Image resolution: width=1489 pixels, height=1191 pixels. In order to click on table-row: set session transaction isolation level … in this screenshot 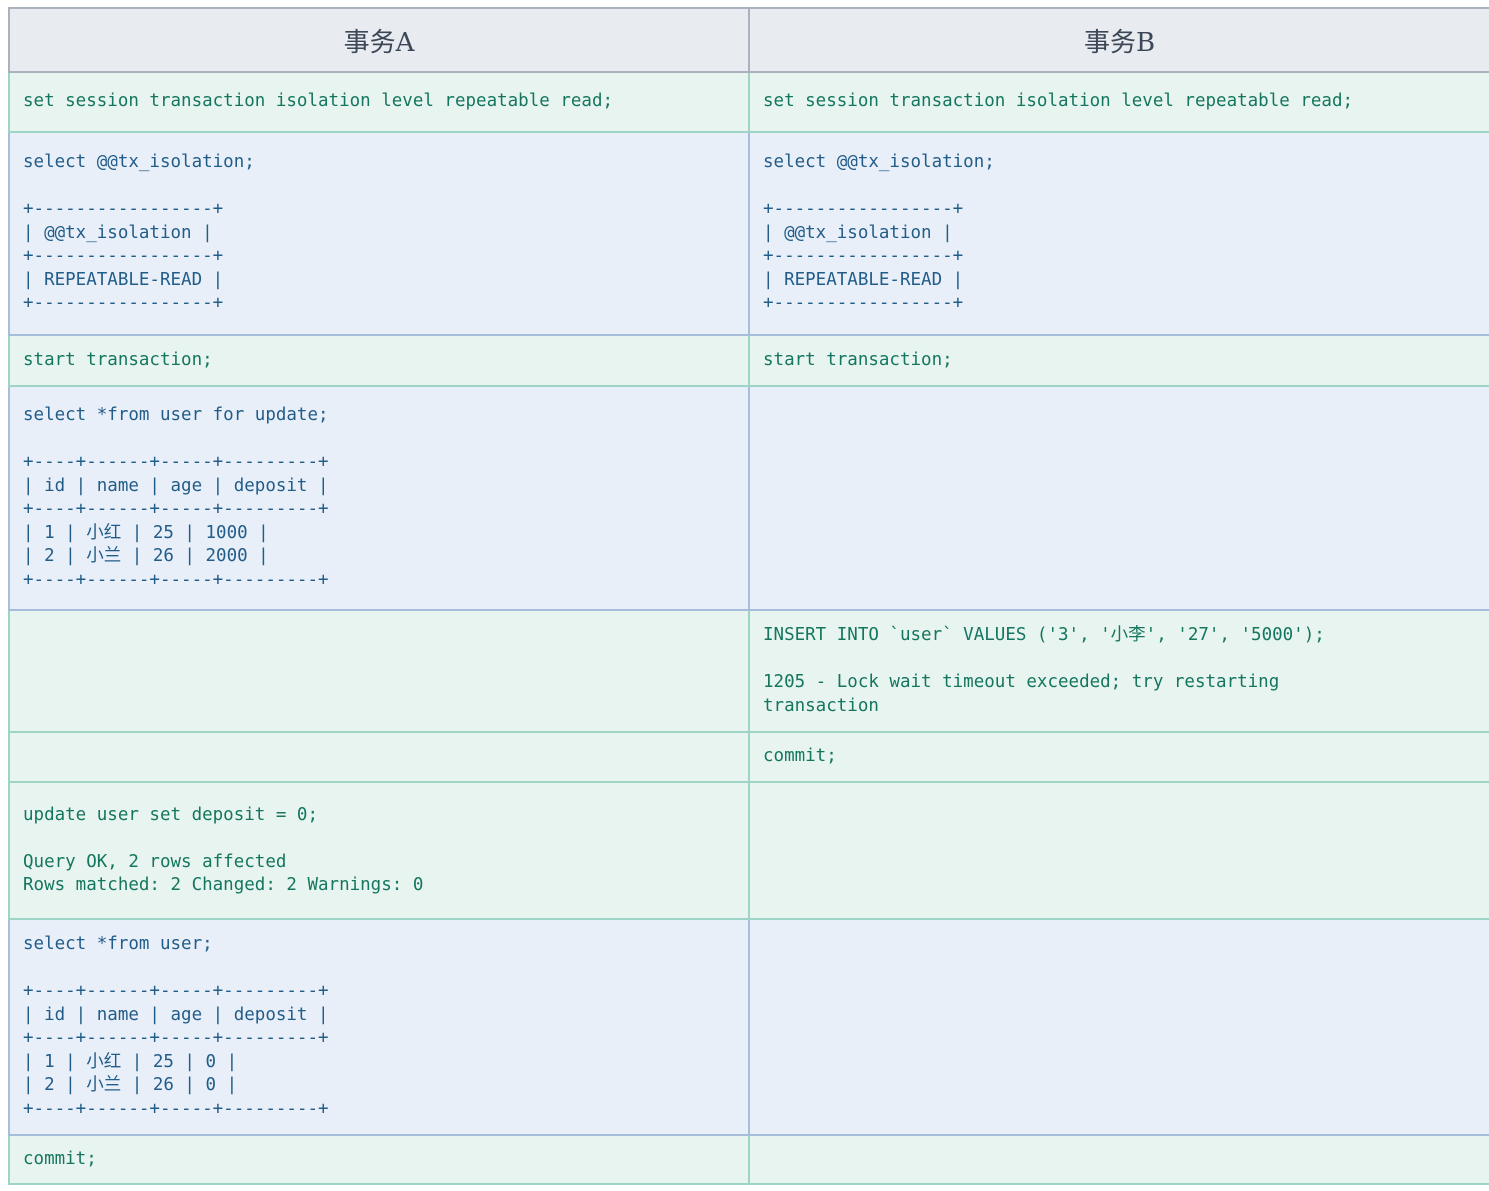, I will do `click(748, 102)`.